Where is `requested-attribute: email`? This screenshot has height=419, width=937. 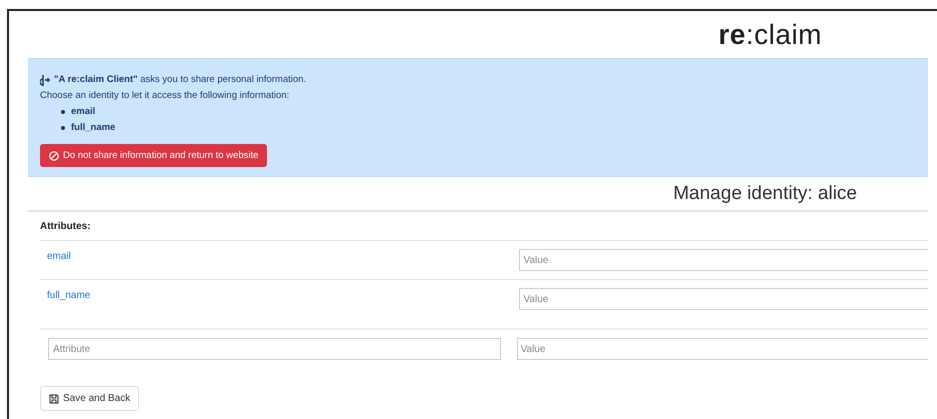 requested-attribute: email is located at coordinates (83, 112).